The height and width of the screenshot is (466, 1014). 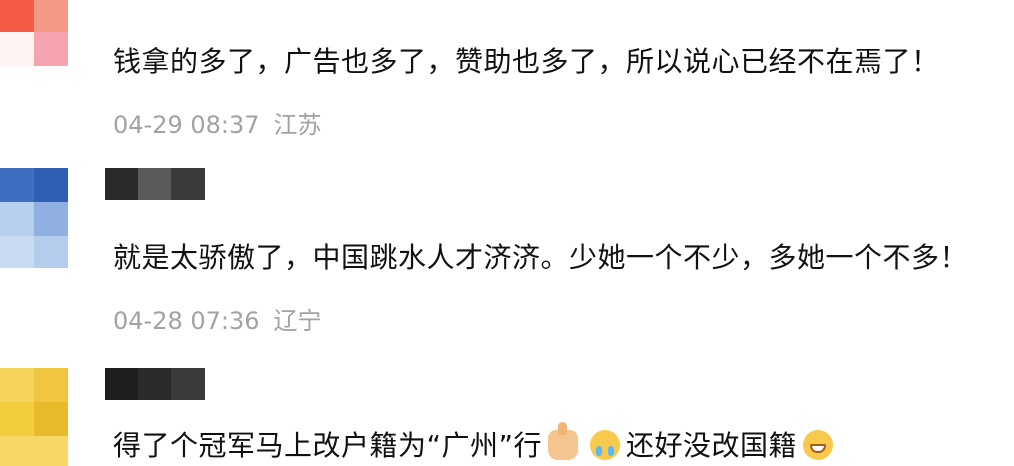 I want to click on comment-meta: 04-28 07:36 辽宁, so click(x=217, y=321).